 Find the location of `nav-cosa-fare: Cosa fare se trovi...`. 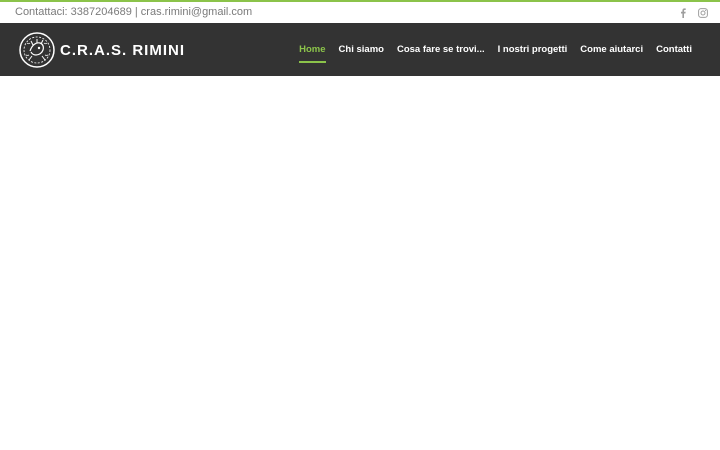

nav-cosa-fare: Cosa fare se trovi... is located at coordinates (441, 49).